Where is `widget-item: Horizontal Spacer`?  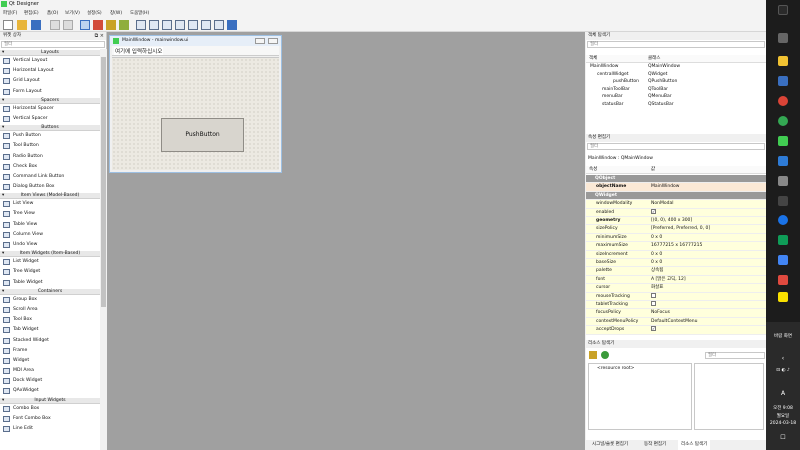
widget-item: Horizontal Spacer is located at coordinates (50, 109).